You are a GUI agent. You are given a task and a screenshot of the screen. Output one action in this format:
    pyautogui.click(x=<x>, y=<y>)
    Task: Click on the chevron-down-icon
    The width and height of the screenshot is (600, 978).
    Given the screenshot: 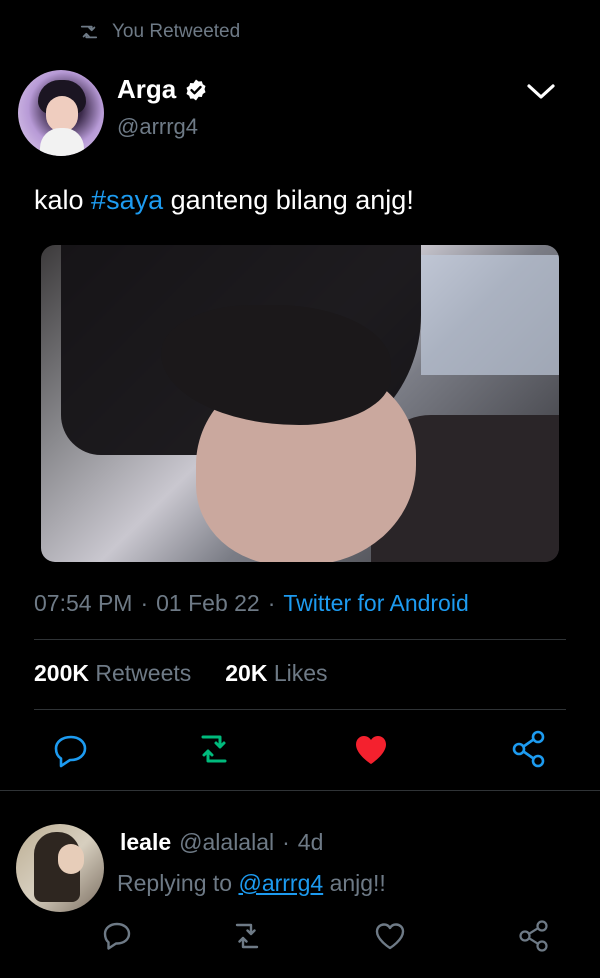 What is the action you would take?
    pyautogui.click(x=541, y=92)
    